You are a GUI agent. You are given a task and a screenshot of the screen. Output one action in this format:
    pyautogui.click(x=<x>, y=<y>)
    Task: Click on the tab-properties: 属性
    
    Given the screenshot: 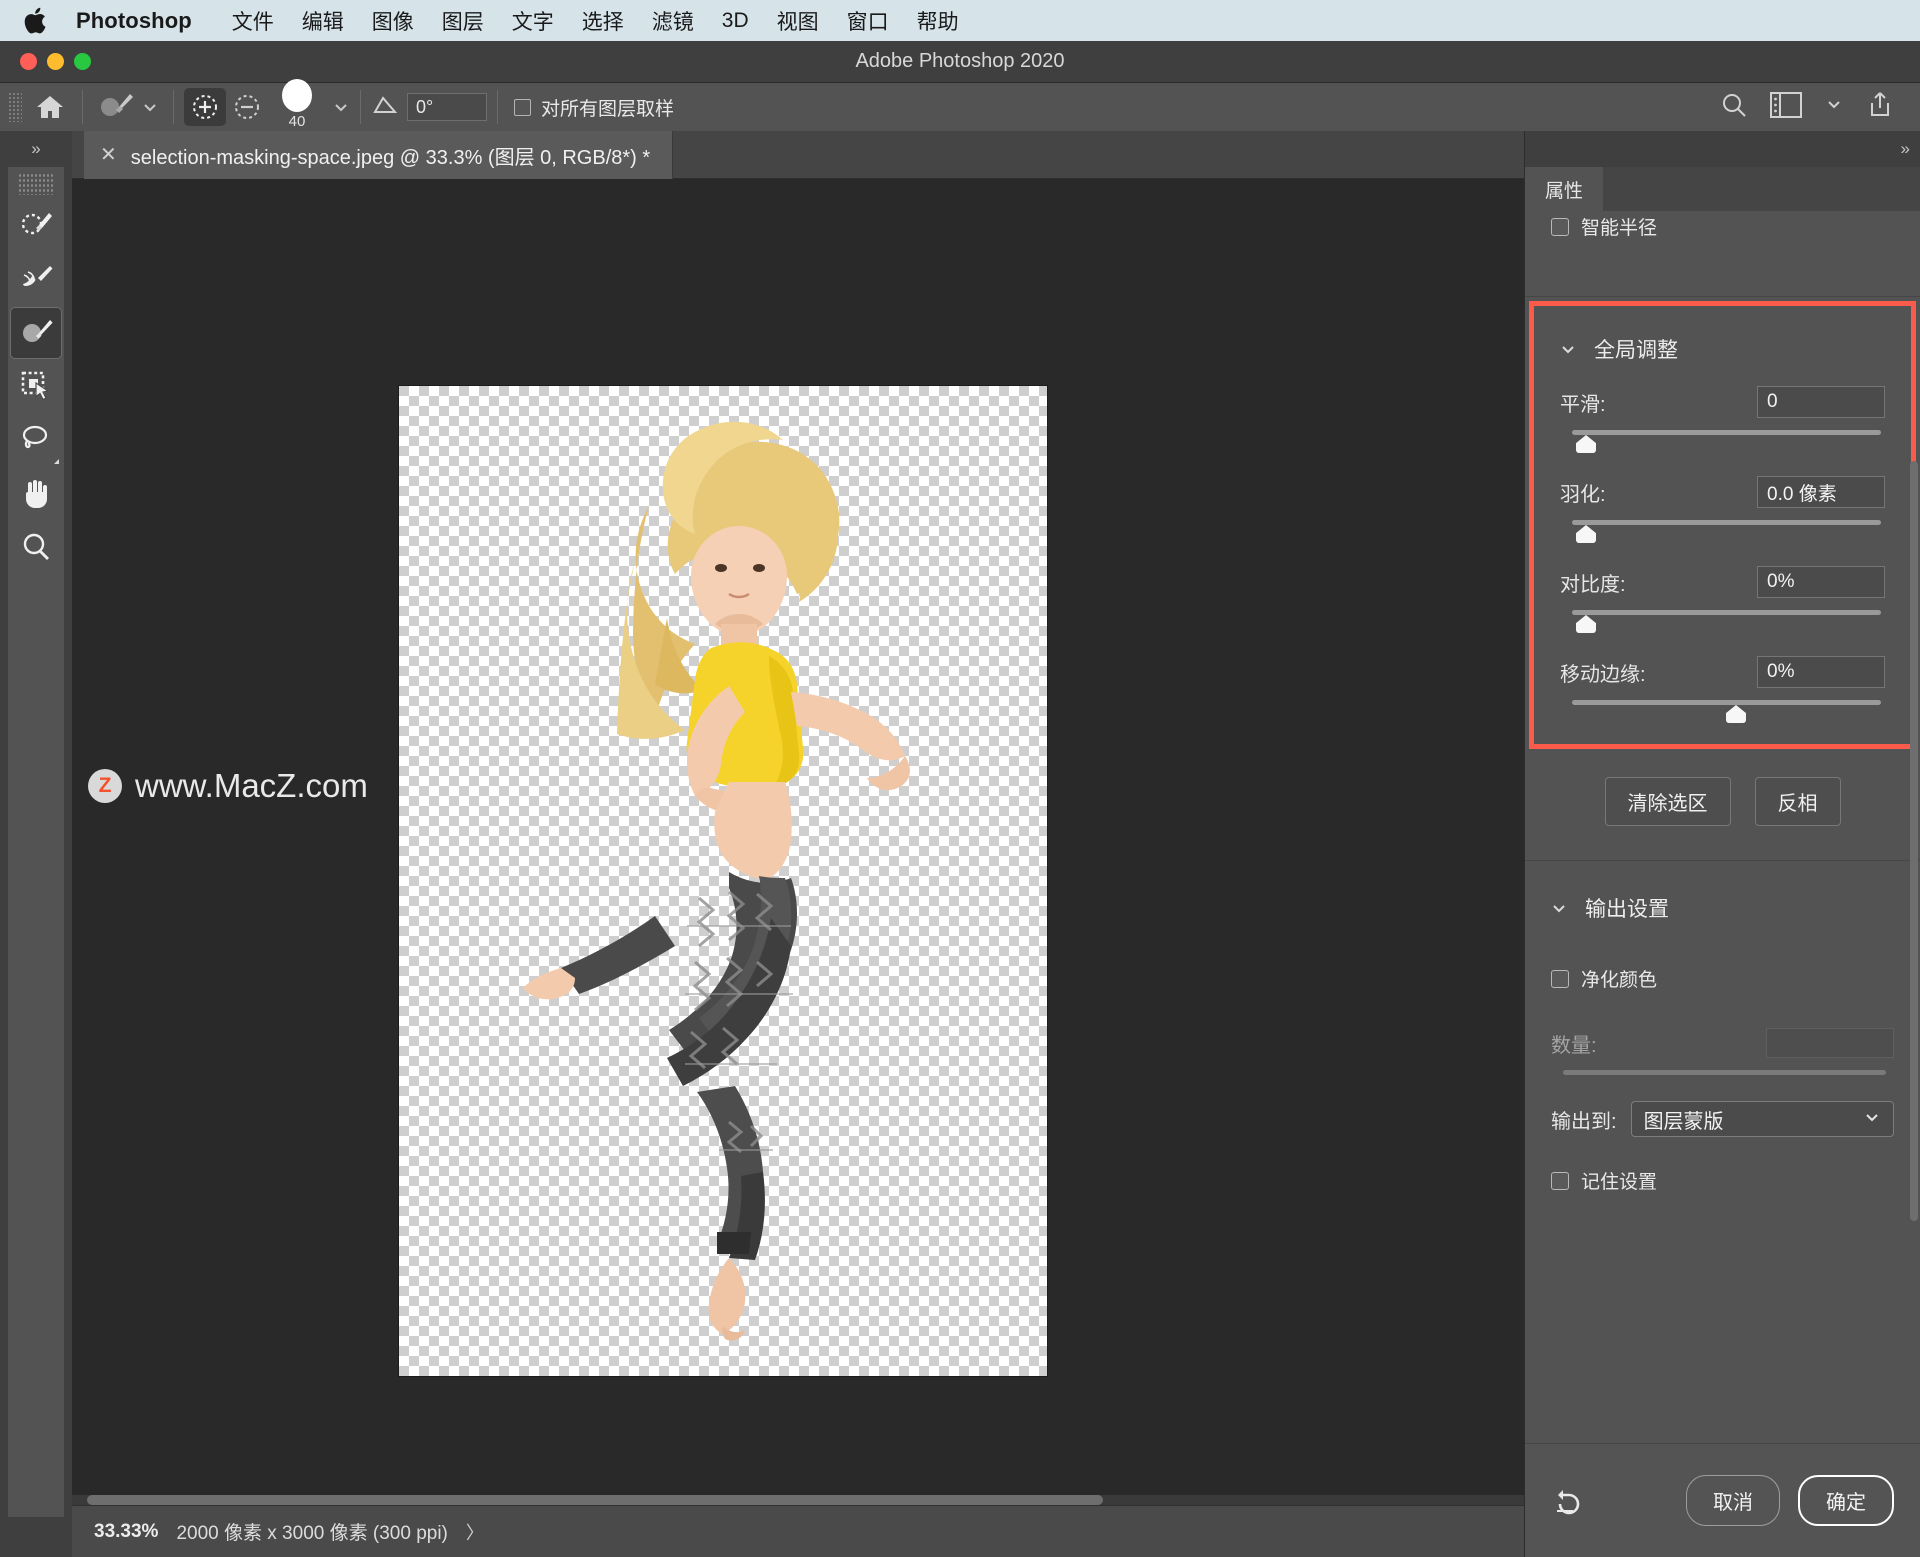 What is the action you would take?
    pyautogui.click(x=1564, y=189)
    